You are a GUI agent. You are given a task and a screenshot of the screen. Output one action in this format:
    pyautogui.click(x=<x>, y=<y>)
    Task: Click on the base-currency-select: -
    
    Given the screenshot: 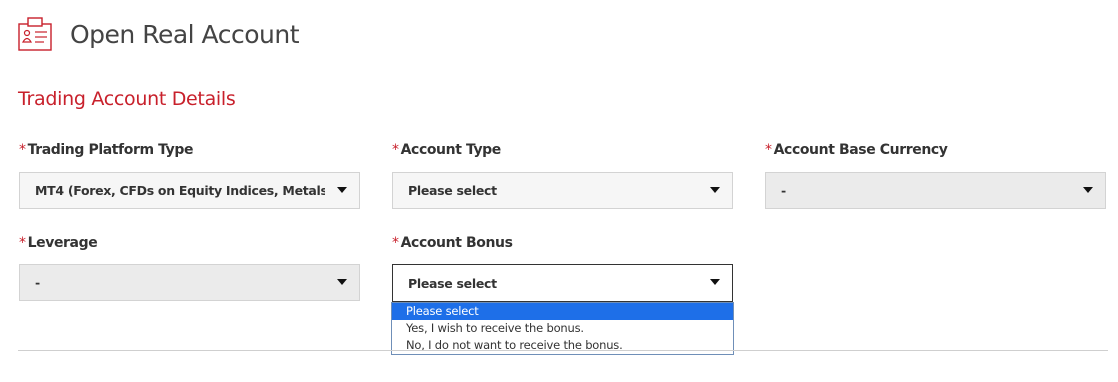 What is the action you would take?
    pyautogui.click(x=935, y=190)
    